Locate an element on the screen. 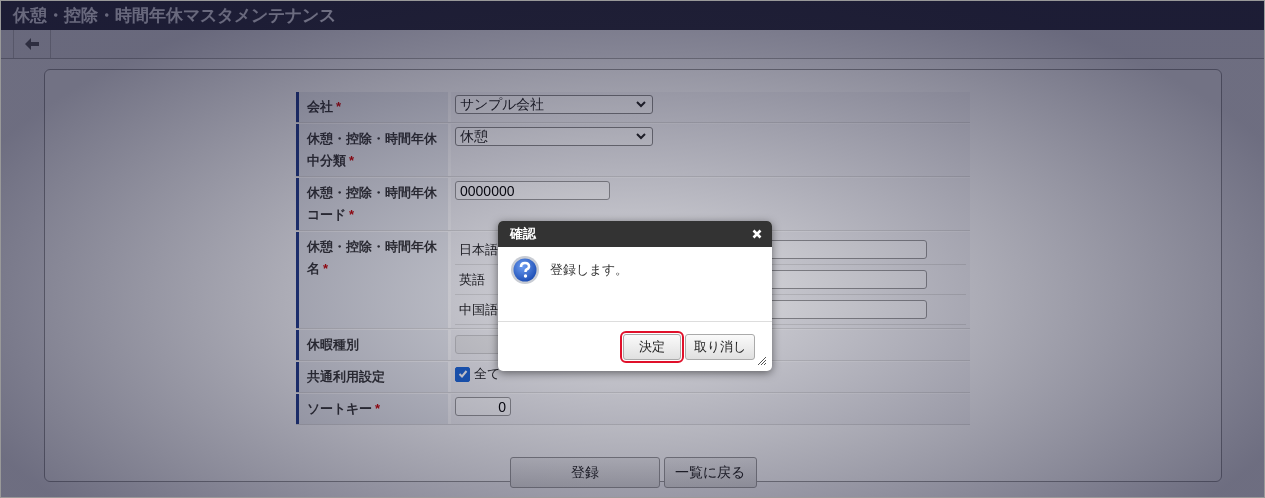 Image resolution: width=1265 pixels, height=498 pixels. field-label: ソートキー * is located at coordinates (372, 409).